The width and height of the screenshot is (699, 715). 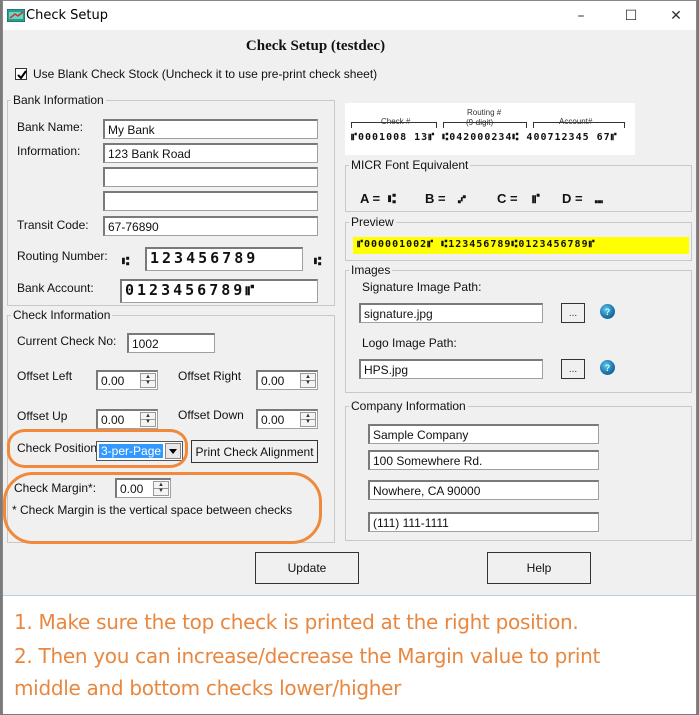 I want to click on offset-right-value: 0.00, so click(x=273, y=381).